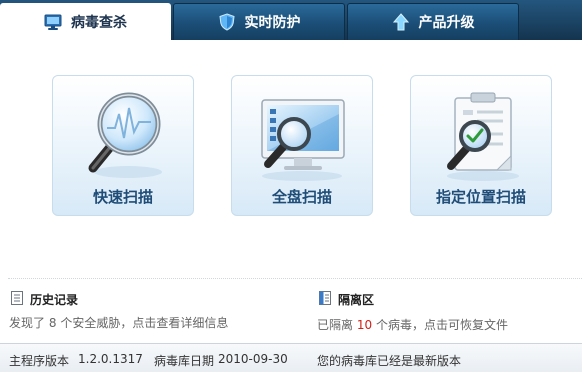  What do you see at coordinates (441, 325) in the screenshot?
I see `quarantine-suffix: 个病毒，点击可恢复文件` at bounding box center [441, 325].